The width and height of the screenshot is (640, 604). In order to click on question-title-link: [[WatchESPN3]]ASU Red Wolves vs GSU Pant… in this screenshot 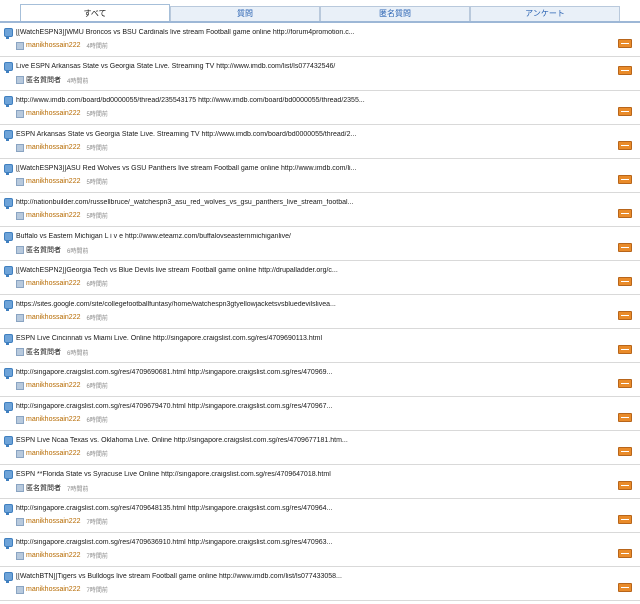, I will do `click(306, 168)`.